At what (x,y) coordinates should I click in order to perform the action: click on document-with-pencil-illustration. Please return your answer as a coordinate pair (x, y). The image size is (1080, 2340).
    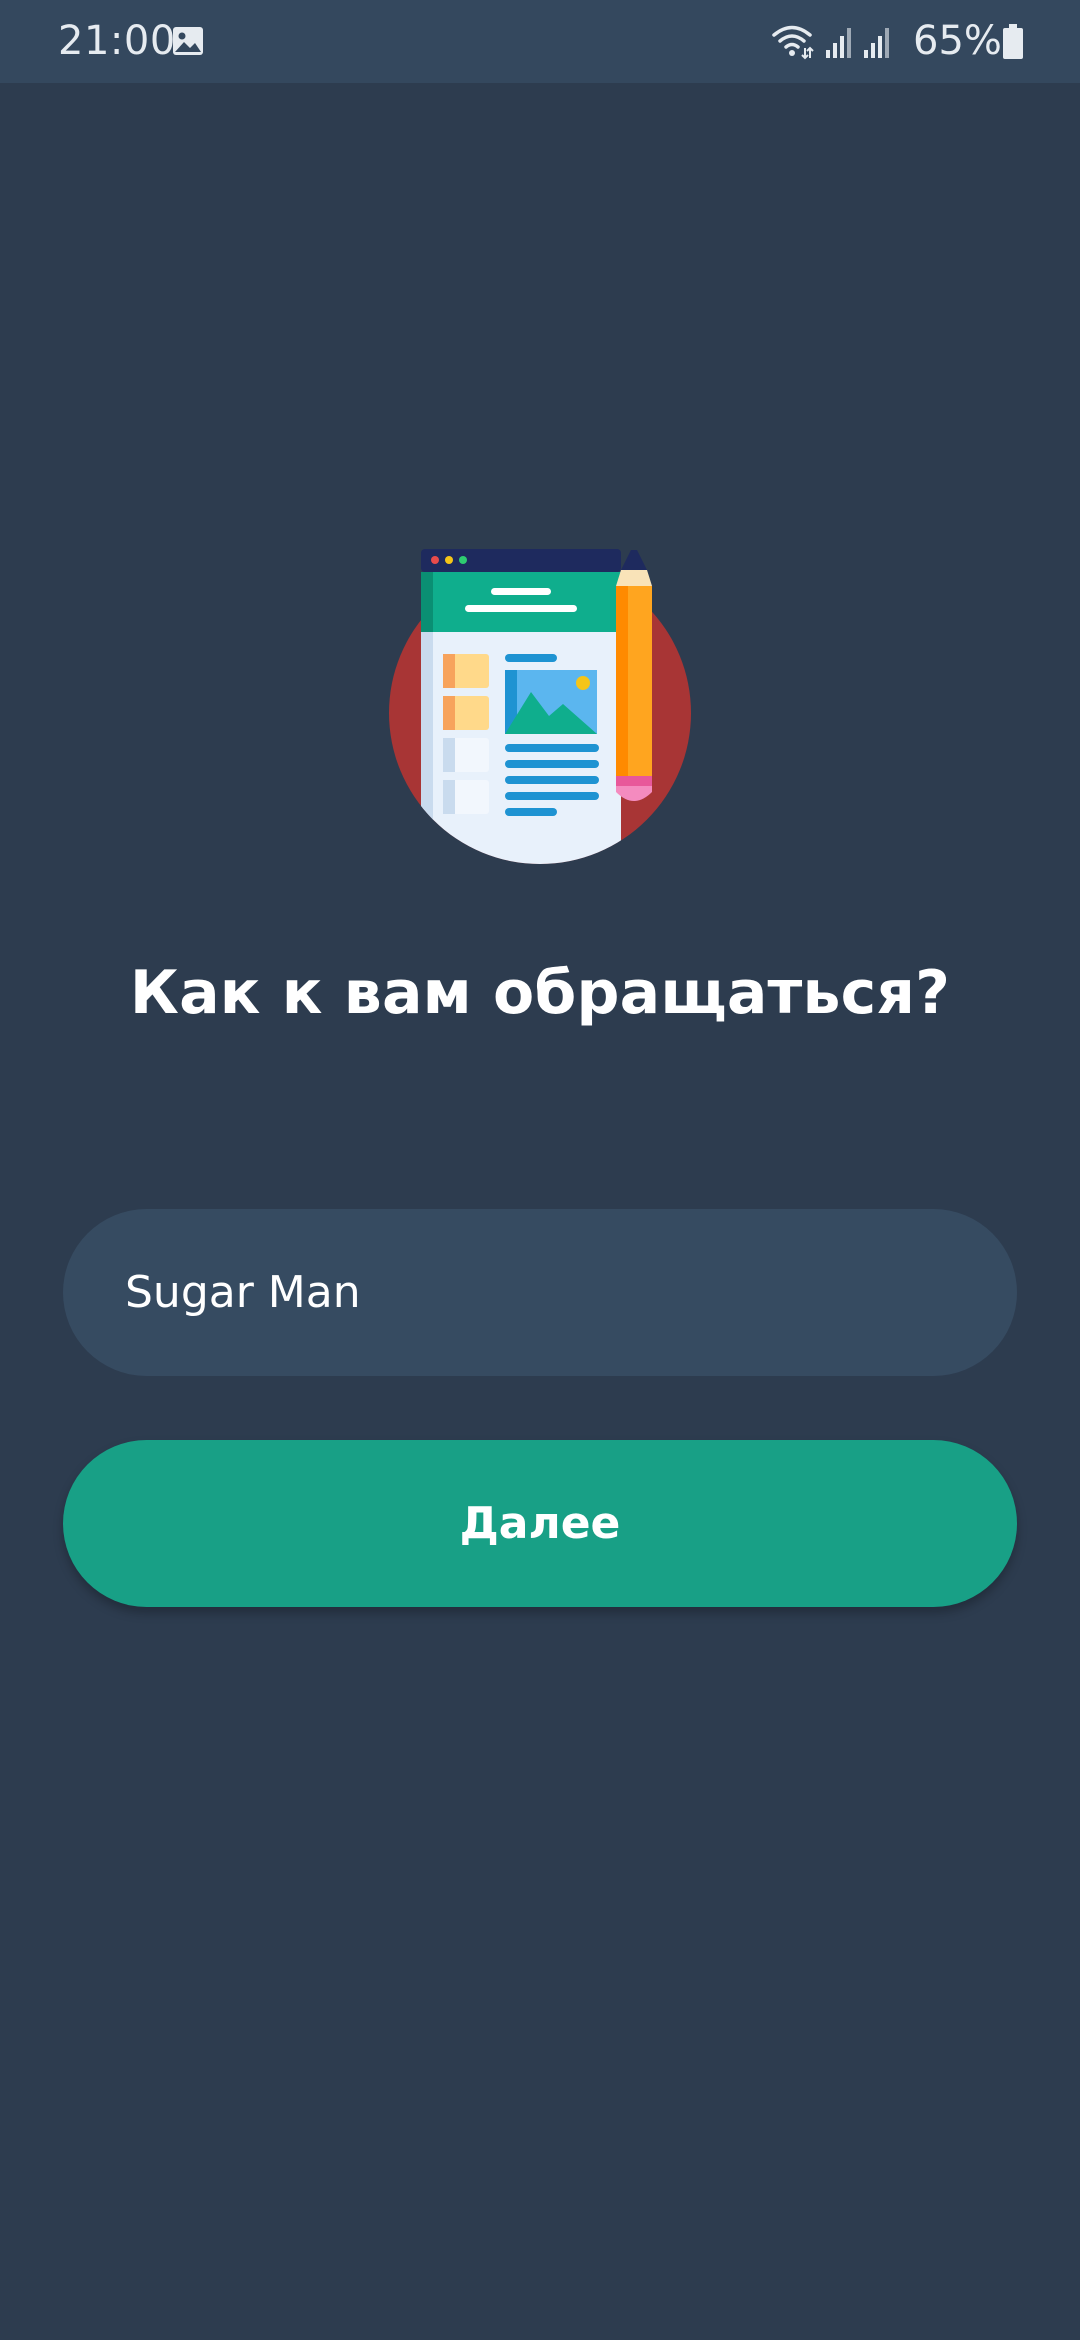
    Looking at the image, I should click on (540, 708).